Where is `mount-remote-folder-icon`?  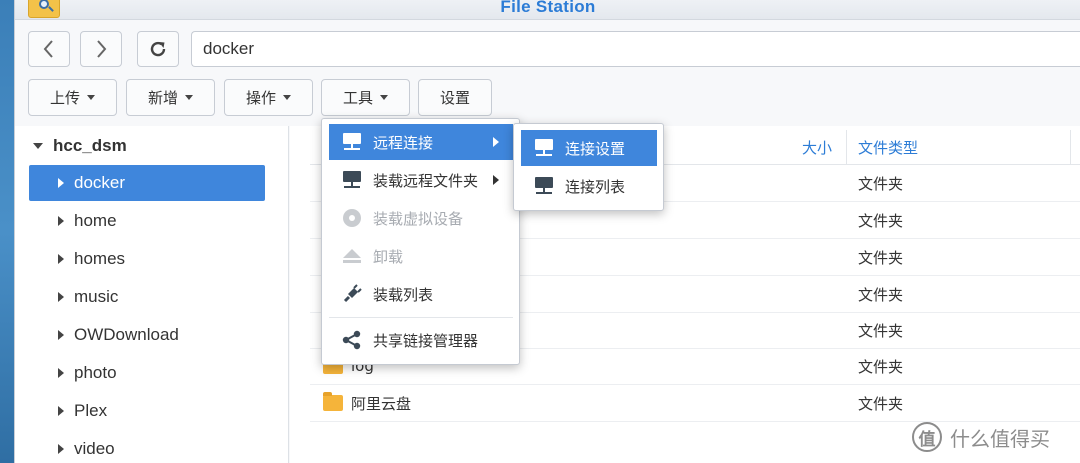
mount-remote-folder-icon is located at coordinates (352, 180).